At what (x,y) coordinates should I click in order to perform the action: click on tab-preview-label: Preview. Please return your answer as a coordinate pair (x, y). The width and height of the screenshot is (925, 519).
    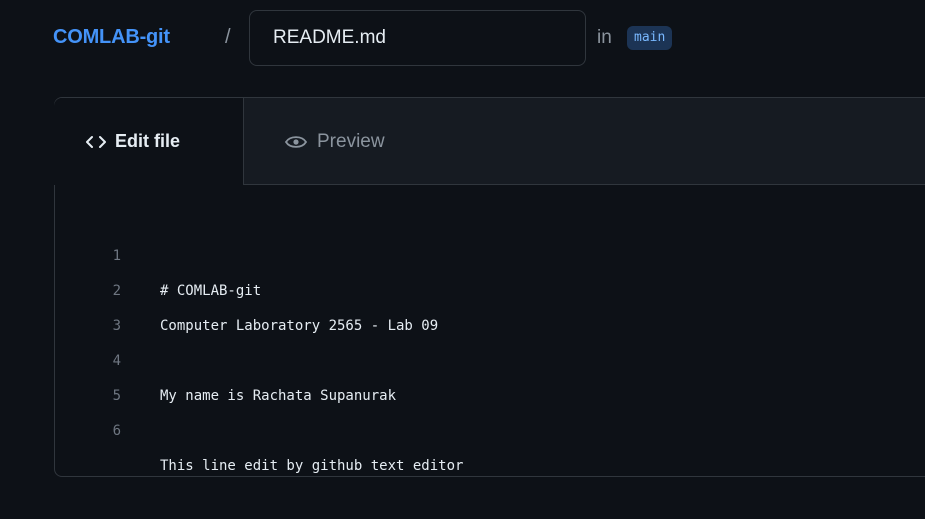
    Looking at the image, I should click on (351, 141).